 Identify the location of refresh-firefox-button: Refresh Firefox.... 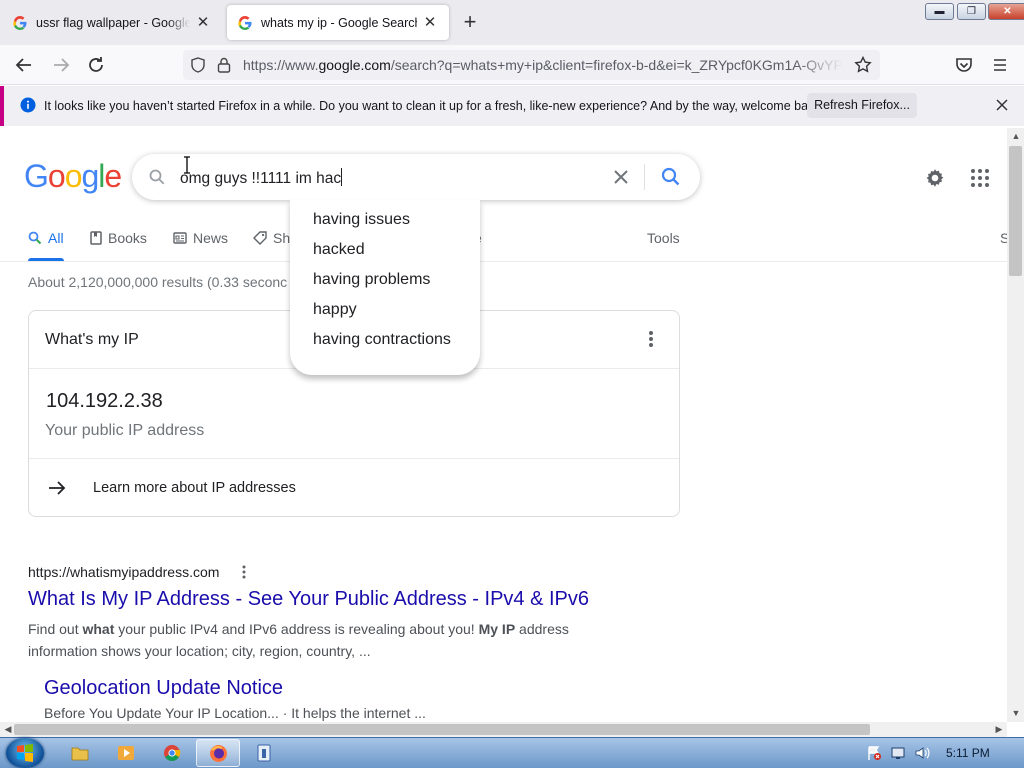
(862, 105).